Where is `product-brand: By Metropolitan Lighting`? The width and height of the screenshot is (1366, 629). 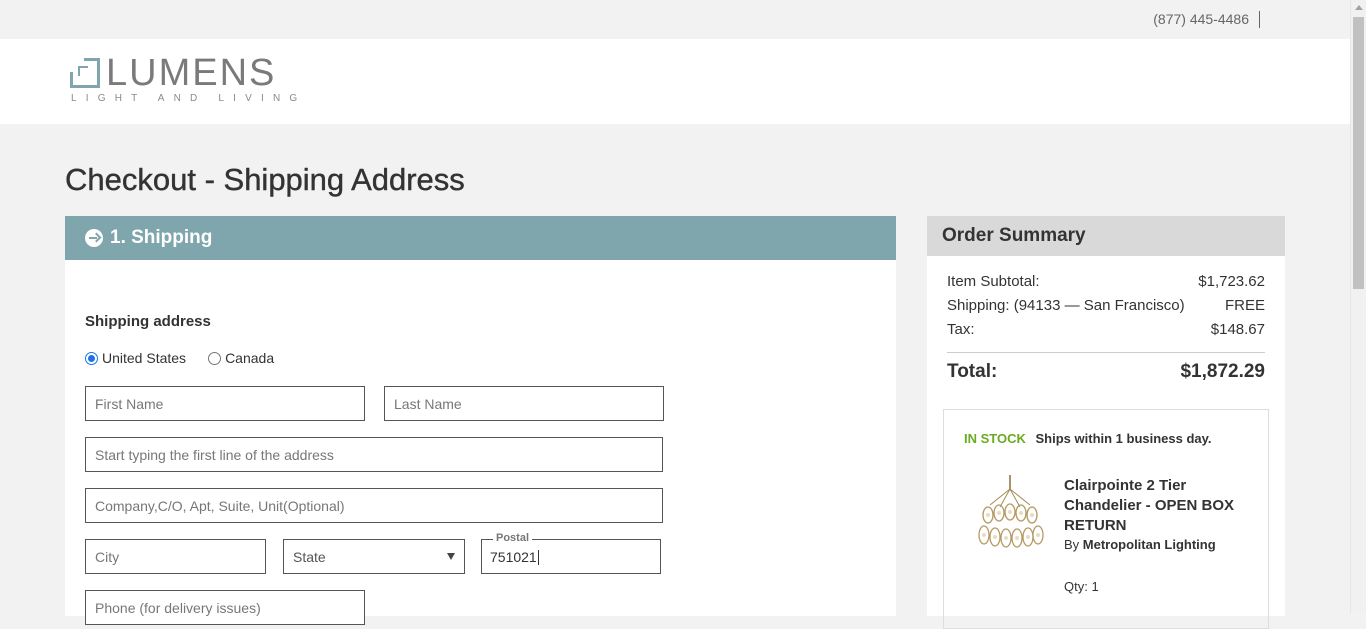 product-brand: By Metropolitan Lighting is located at coordinates (1140, 544).